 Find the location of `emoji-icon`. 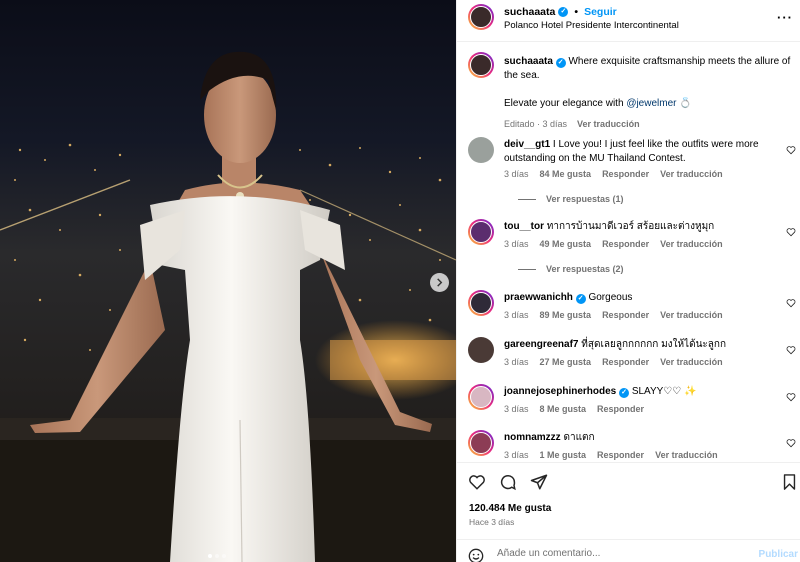

emoji-icon is located at coordinates (476, 555).